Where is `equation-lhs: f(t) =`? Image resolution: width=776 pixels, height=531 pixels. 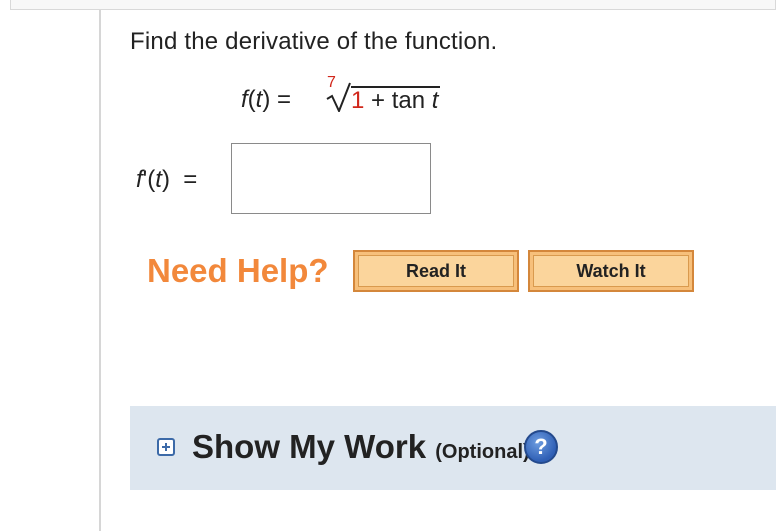
equation-lhs: f(t) = is located at coordinates (266, 99).